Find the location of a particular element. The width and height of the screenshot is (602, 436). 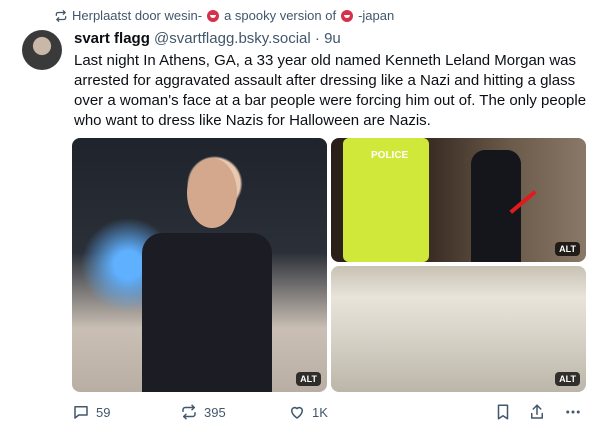

repost-tail: -japan is located at coordinates (376, 15).